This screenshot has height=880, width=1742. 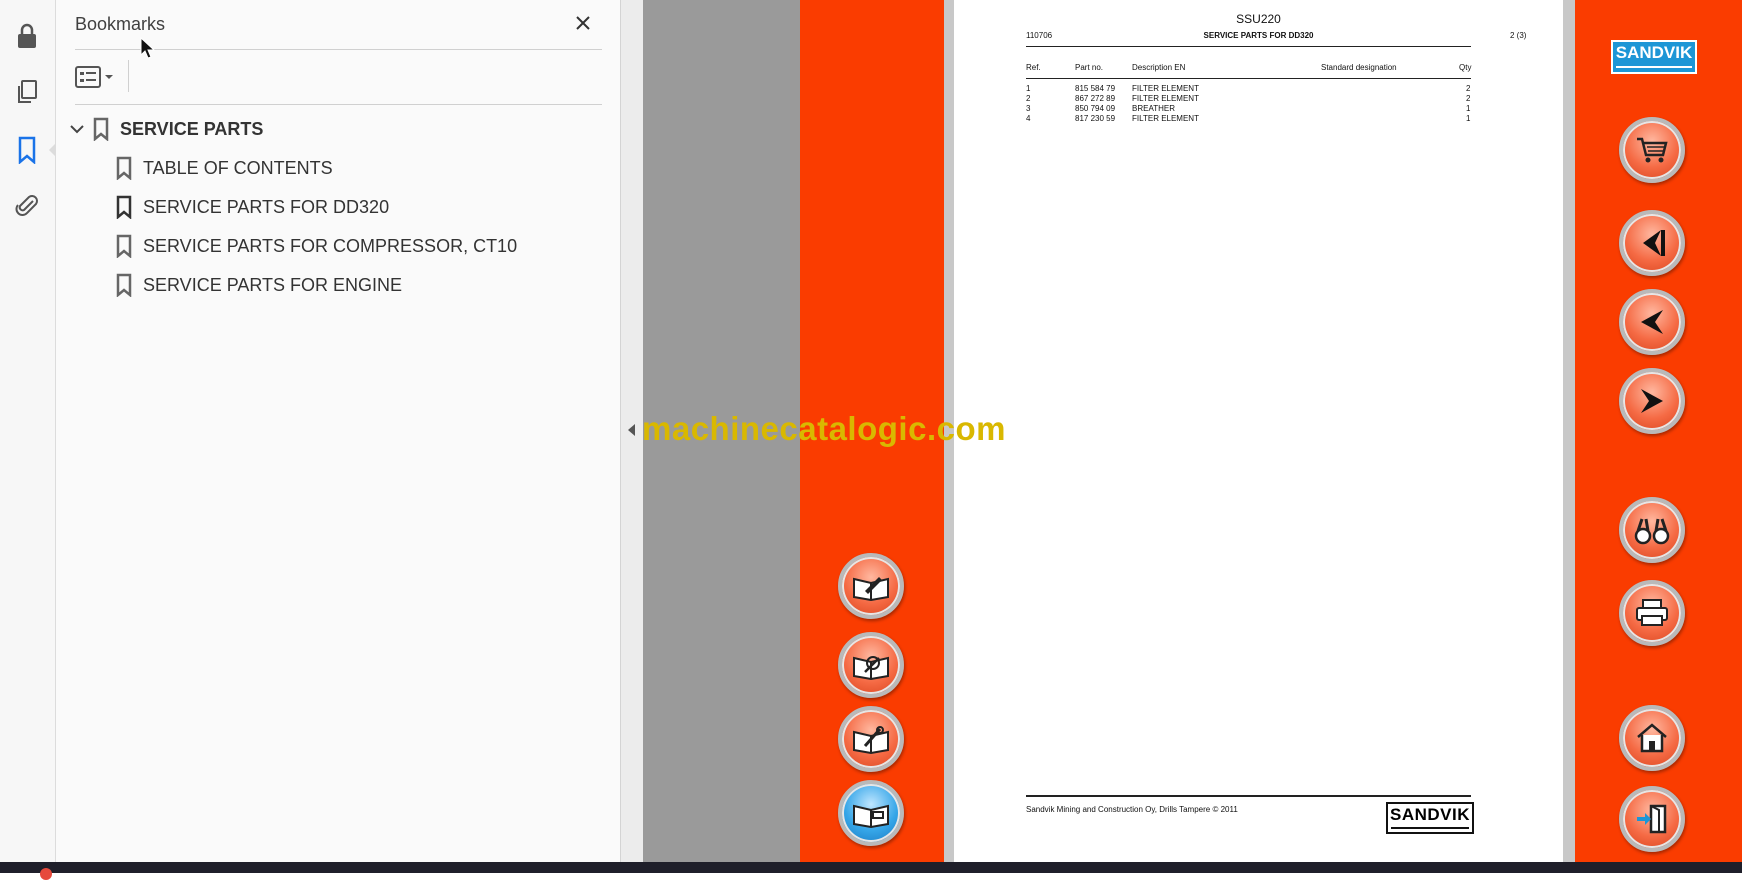 What do you see at coordinates (1258, 19) in the screenshot?
I see `document-title: SSU220` at bounding box center [1258, 19].